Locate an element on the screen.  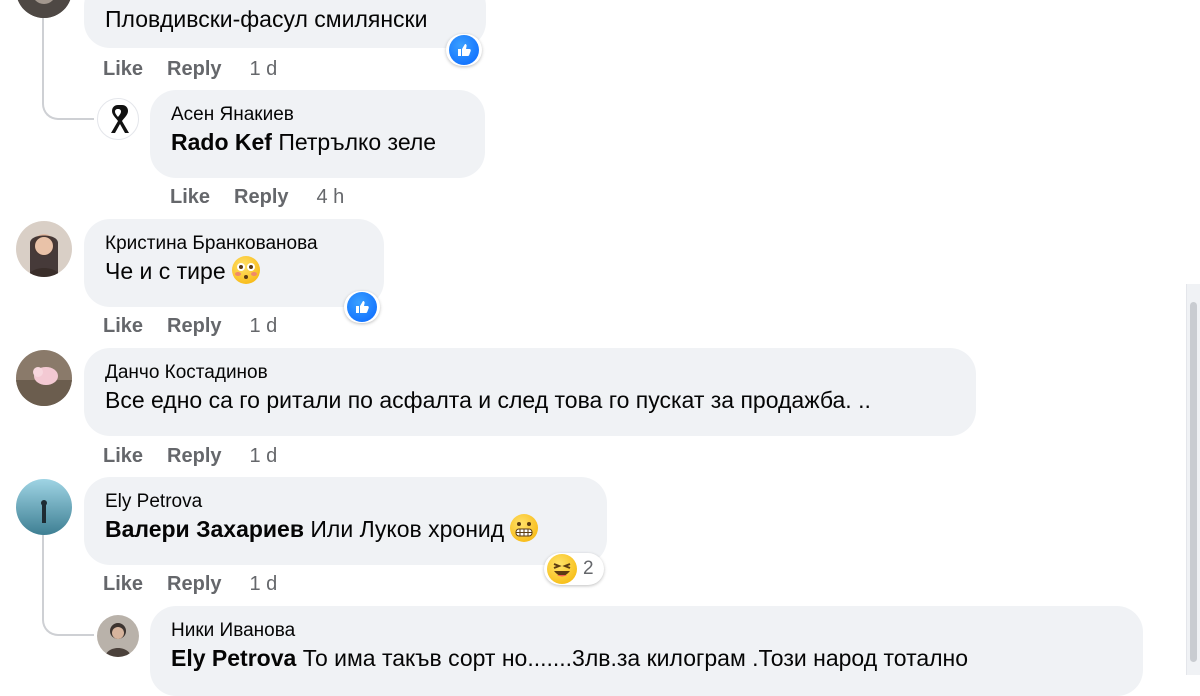
comment-bubble: Пловдивски-фасул смилянски is located at coordinates (285, 24).